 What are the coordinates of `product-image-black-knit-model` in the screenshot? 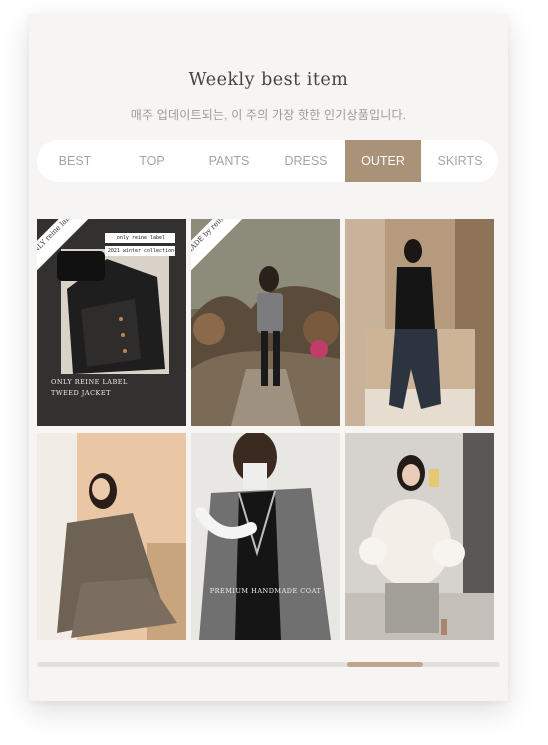 It's located at (419, 322).